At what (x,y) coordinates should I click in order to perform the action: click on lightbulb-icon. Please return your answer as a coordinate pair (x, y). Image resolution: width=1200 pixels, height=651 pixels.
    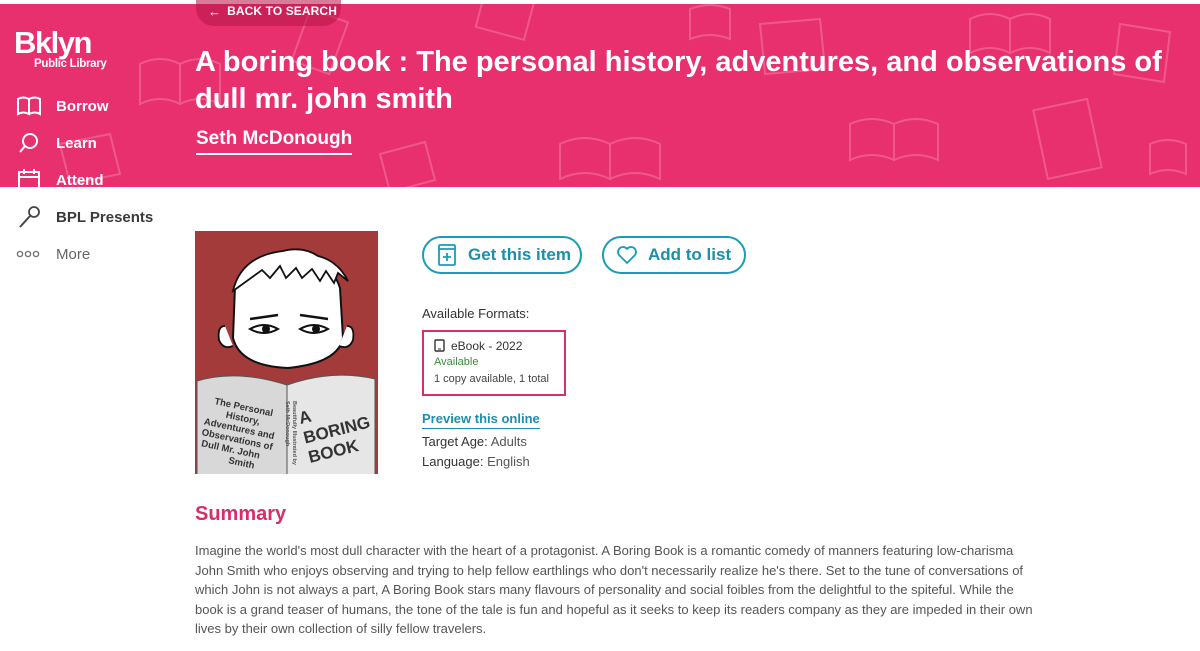
    Looking at the image, I should click on (28, 143).